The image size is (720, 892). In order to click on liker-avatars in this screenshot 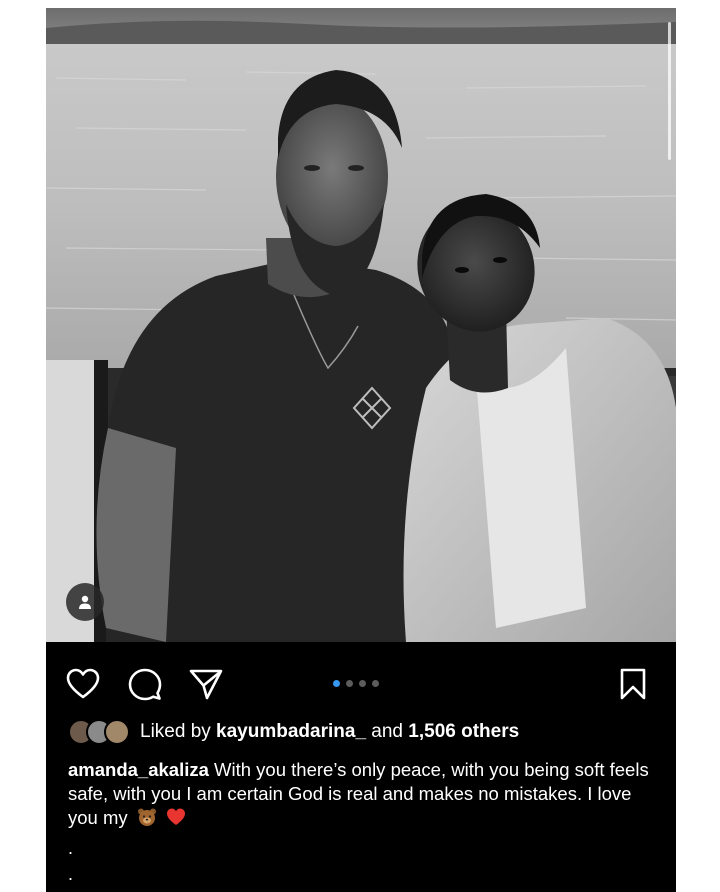, I will do `click(99, 732)`.